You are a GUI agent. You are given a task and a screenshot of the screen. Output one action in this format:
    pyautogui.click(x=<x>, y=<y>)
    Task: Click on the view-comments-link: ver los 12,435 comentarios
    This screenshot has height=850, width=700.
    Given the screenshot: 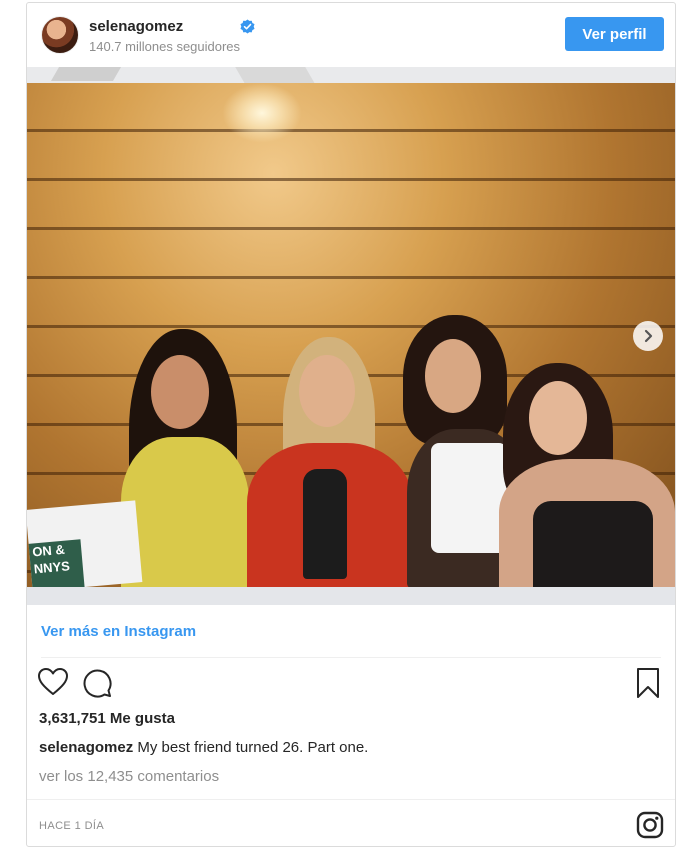 What is the action you would take?
    pyautogui.click(x=129, y=776)
    